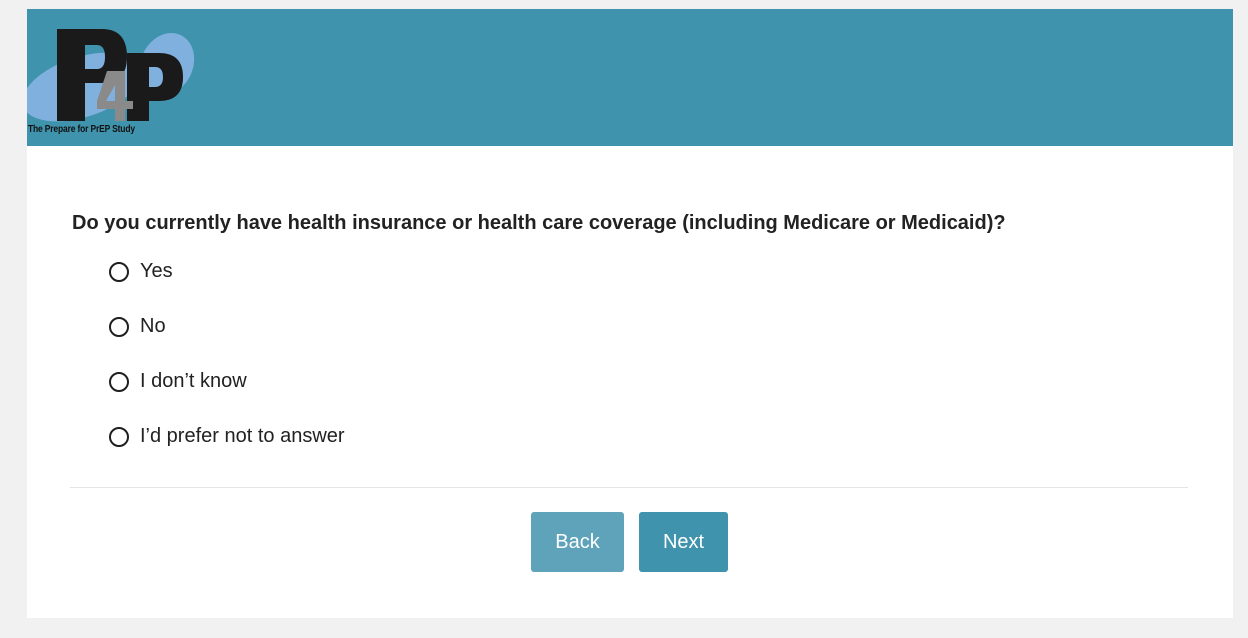 This screenshot has width=1248, height=638. Describe the element at coordinates (153, 326) in the screenshot. I see `option-label: No` at that location.